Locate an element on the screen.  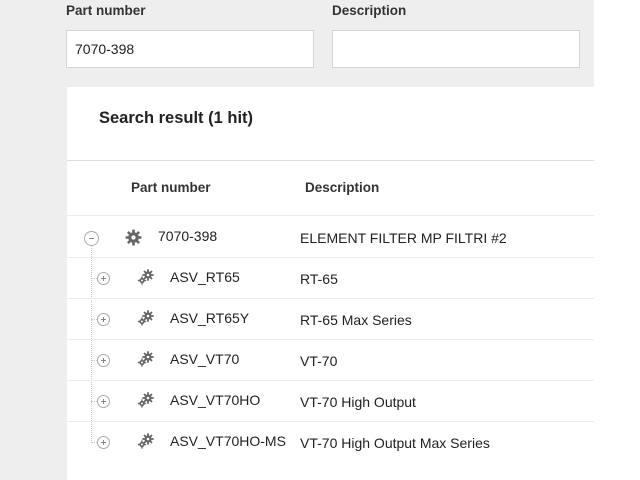
part-number-cell: ASV_RT65 is located at coordinates (205, 277).